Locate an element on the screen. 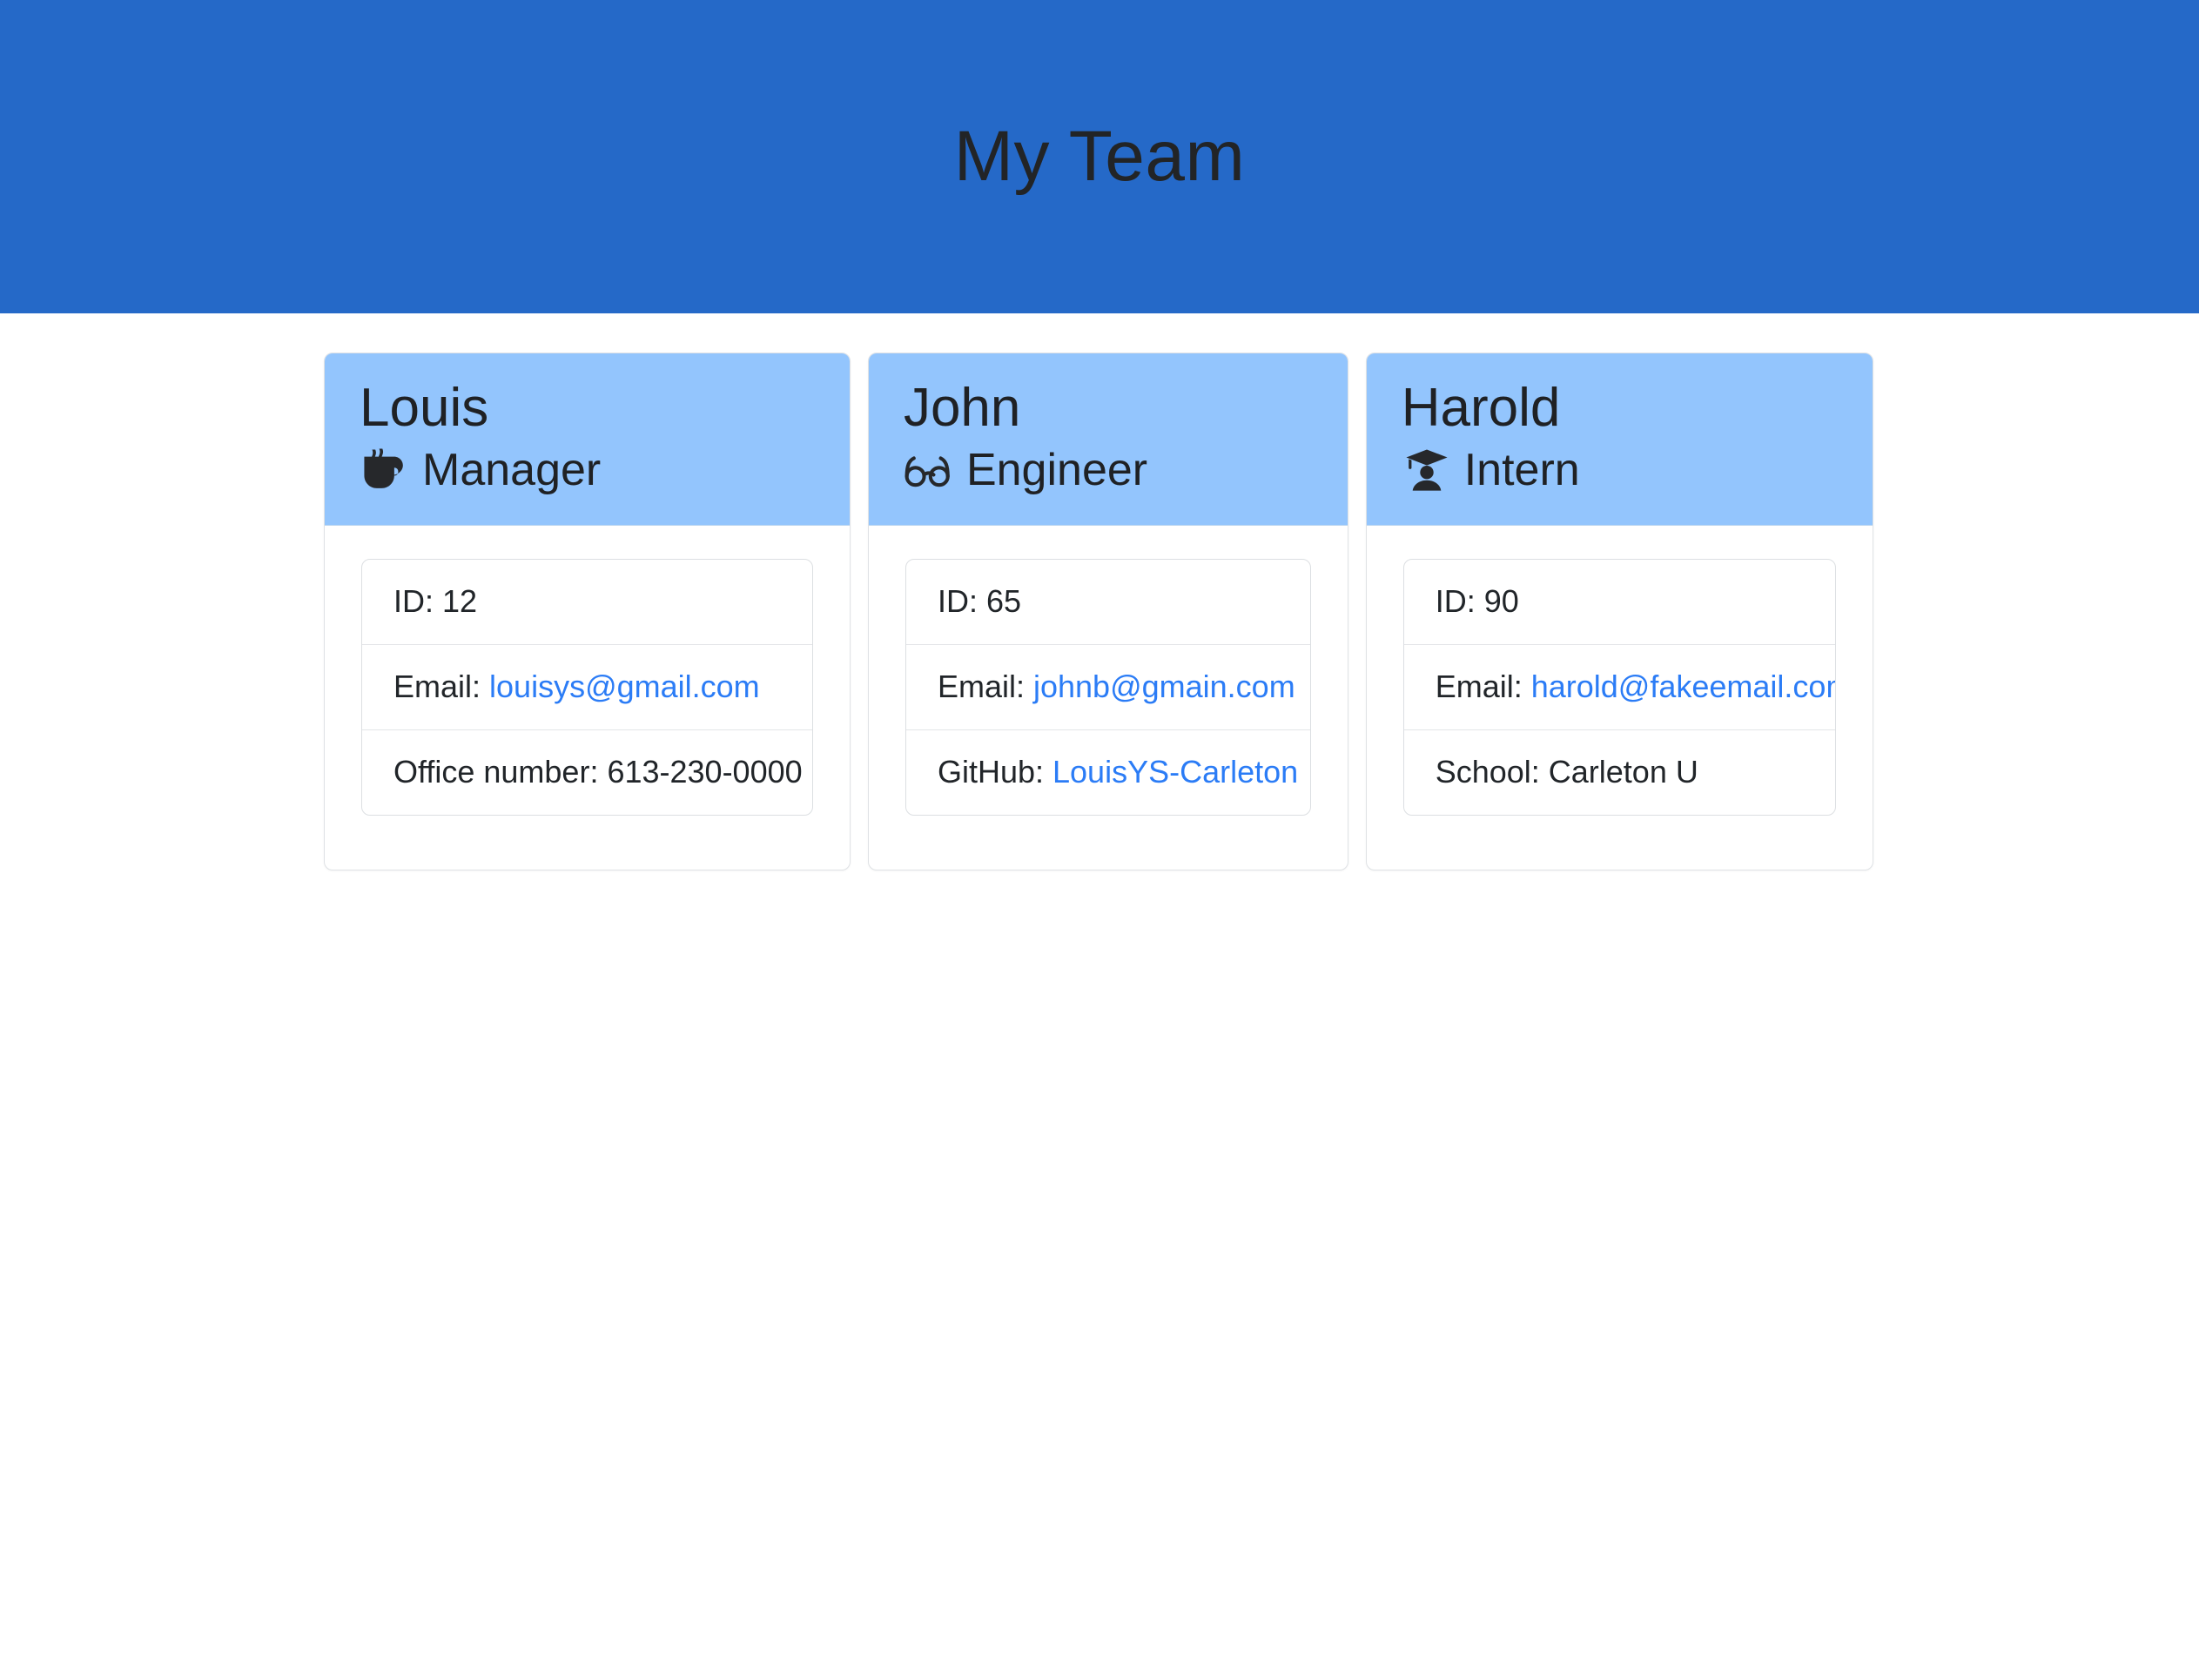 The height and width of the screenshot is (1680, 2199). email-link: harold@fakeemail.com is located at coordinates (1683, 686).